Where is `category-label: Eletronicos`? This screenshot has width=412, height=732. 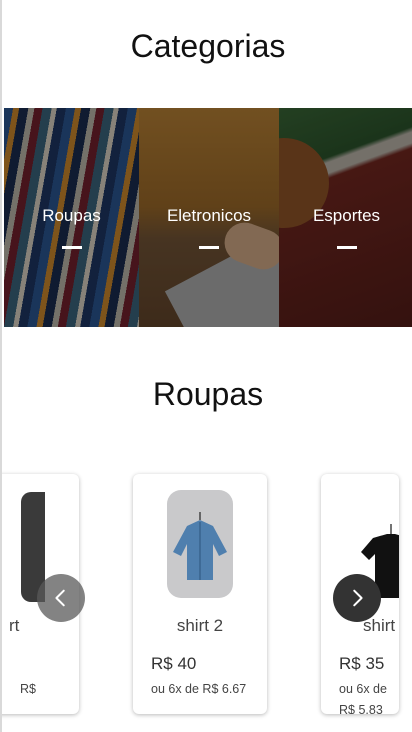 category-label: Eletronicos is located at coordinates (209, 215).